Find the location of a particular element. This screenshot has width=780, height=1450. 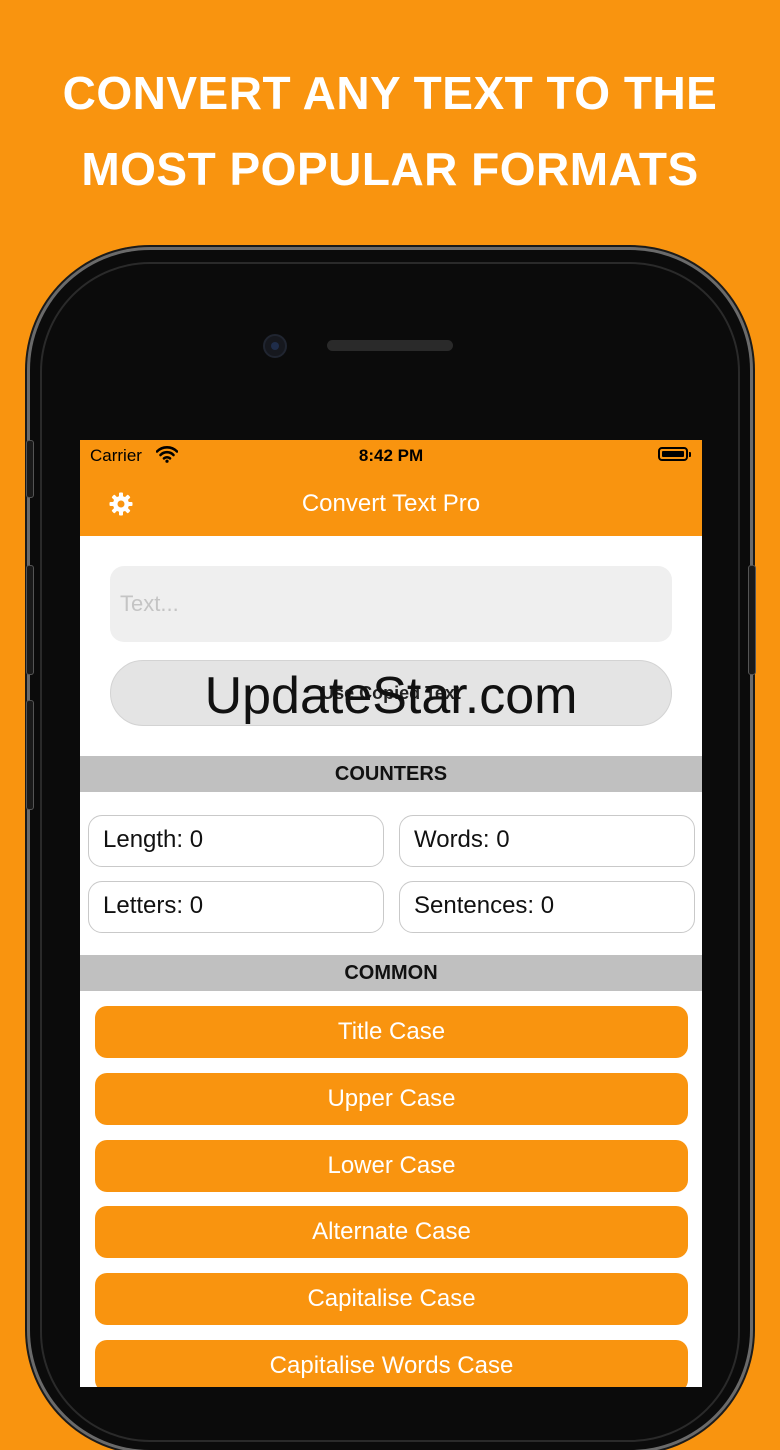

upper-case-button: Upper Case is located at coordinates (391, 1099).